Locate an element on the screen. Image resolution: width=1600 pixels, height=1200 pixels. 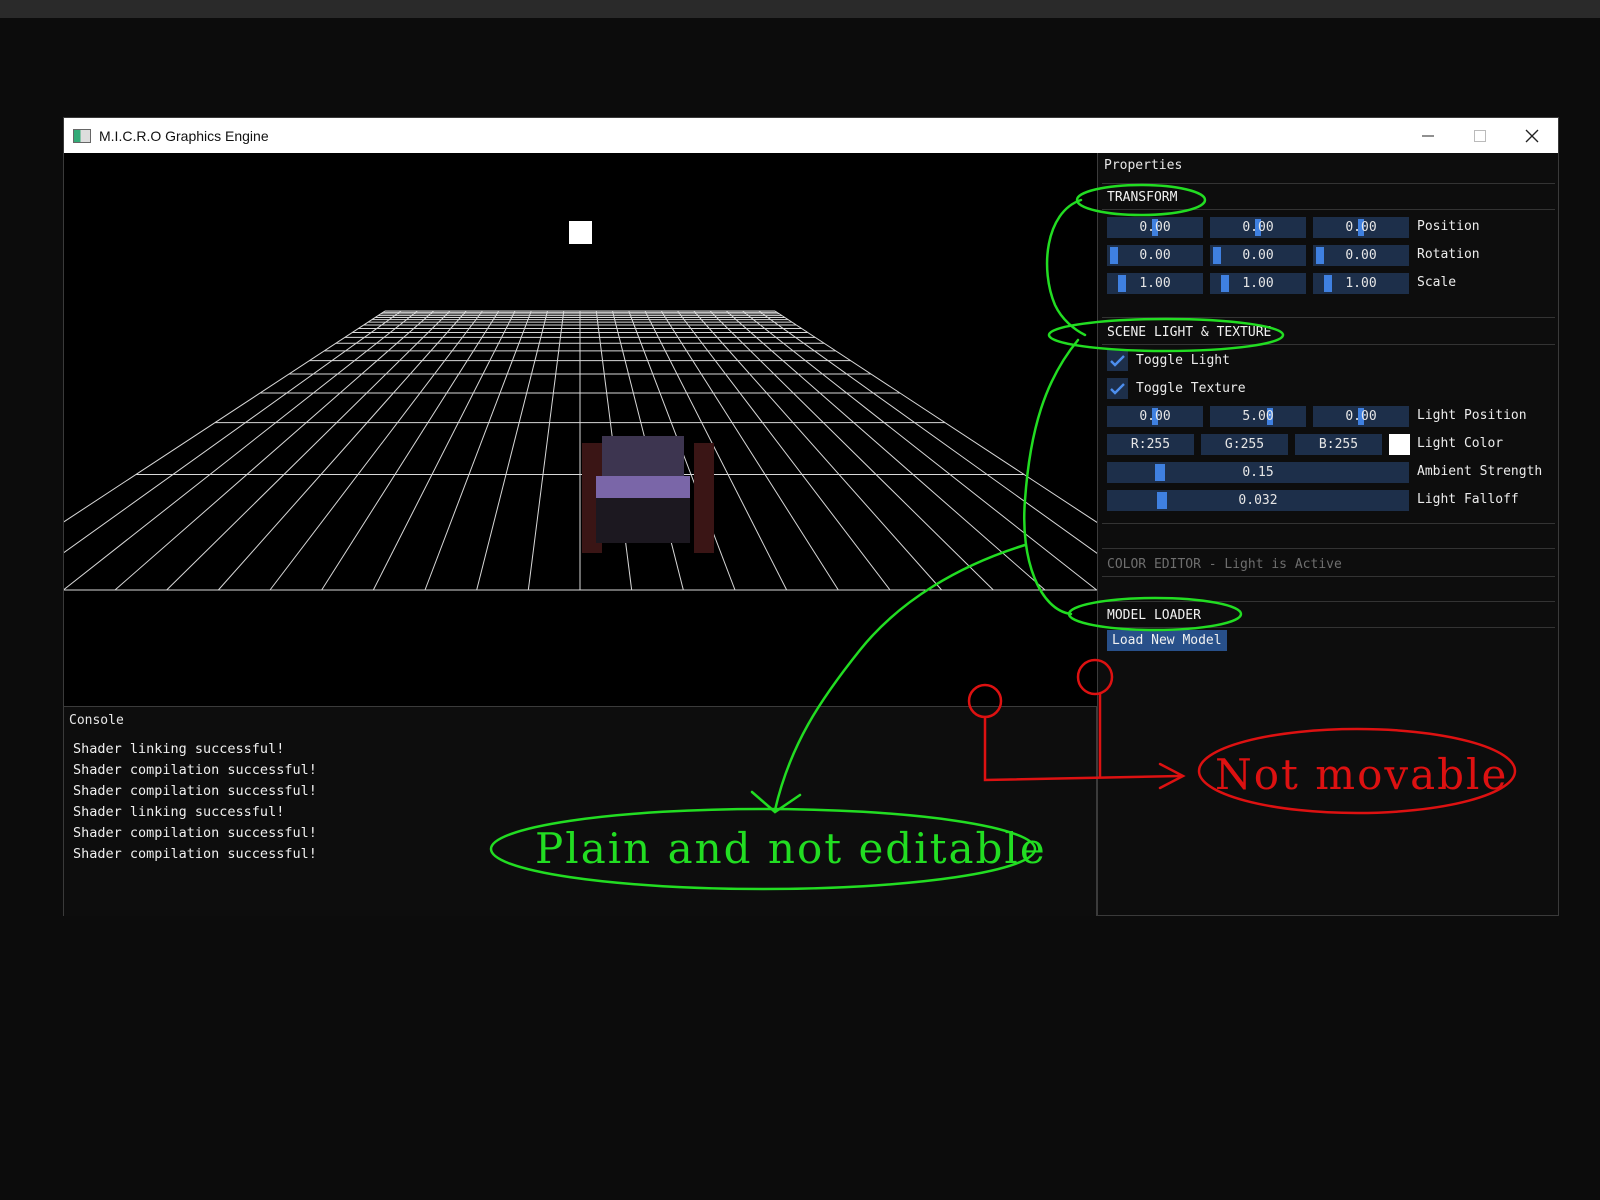
scale-z-field: 1.00 is located at coordinates (1361, 283).